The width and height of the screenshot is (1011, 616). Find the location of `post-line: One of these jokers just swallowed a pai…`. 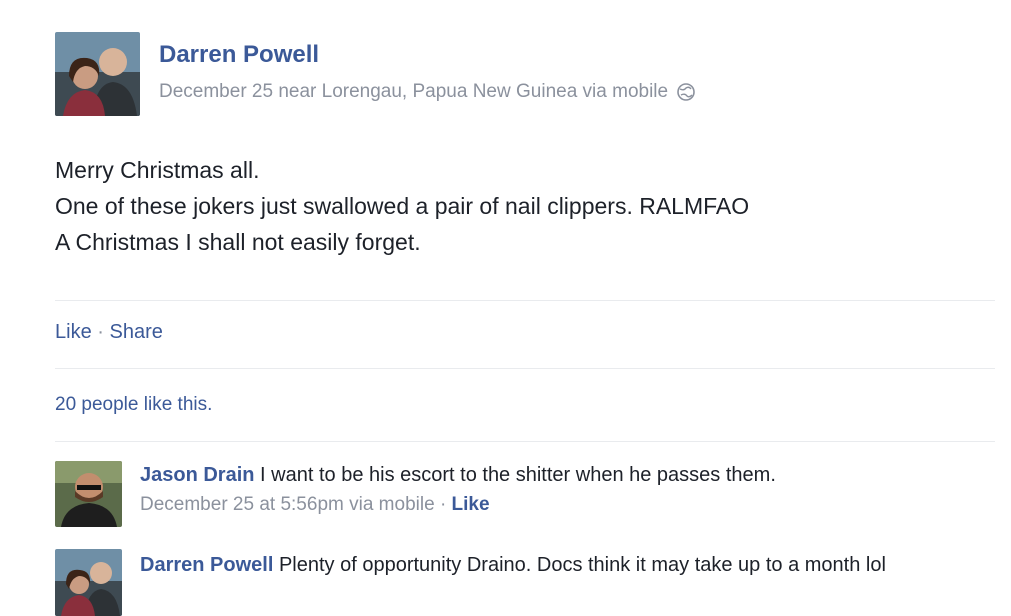

post-line: One of these jokers just swallowed a pai… is located at coordinates (402, 206).